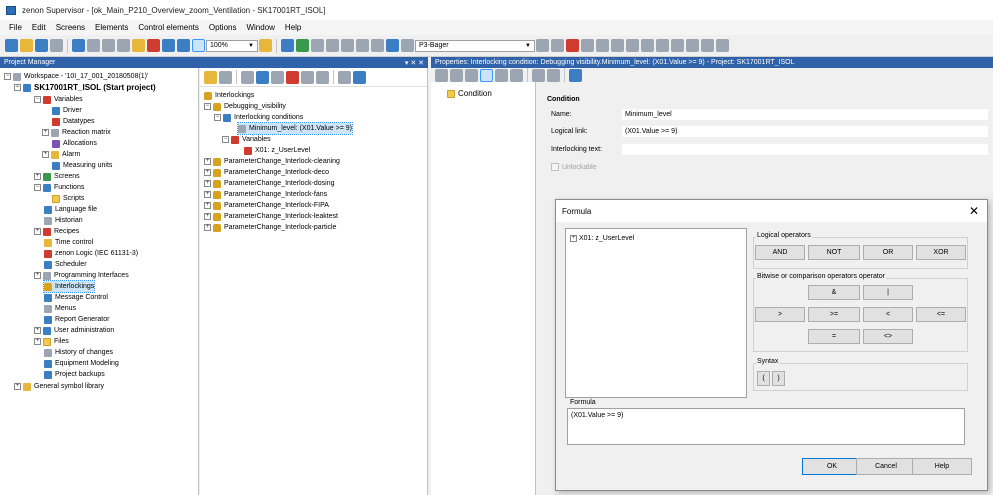 This screenshot has width=993, height=495. Describe the element at coordinates (57, 176) in the screenshot. I see `tree-item-screens: + Screens` at that location.